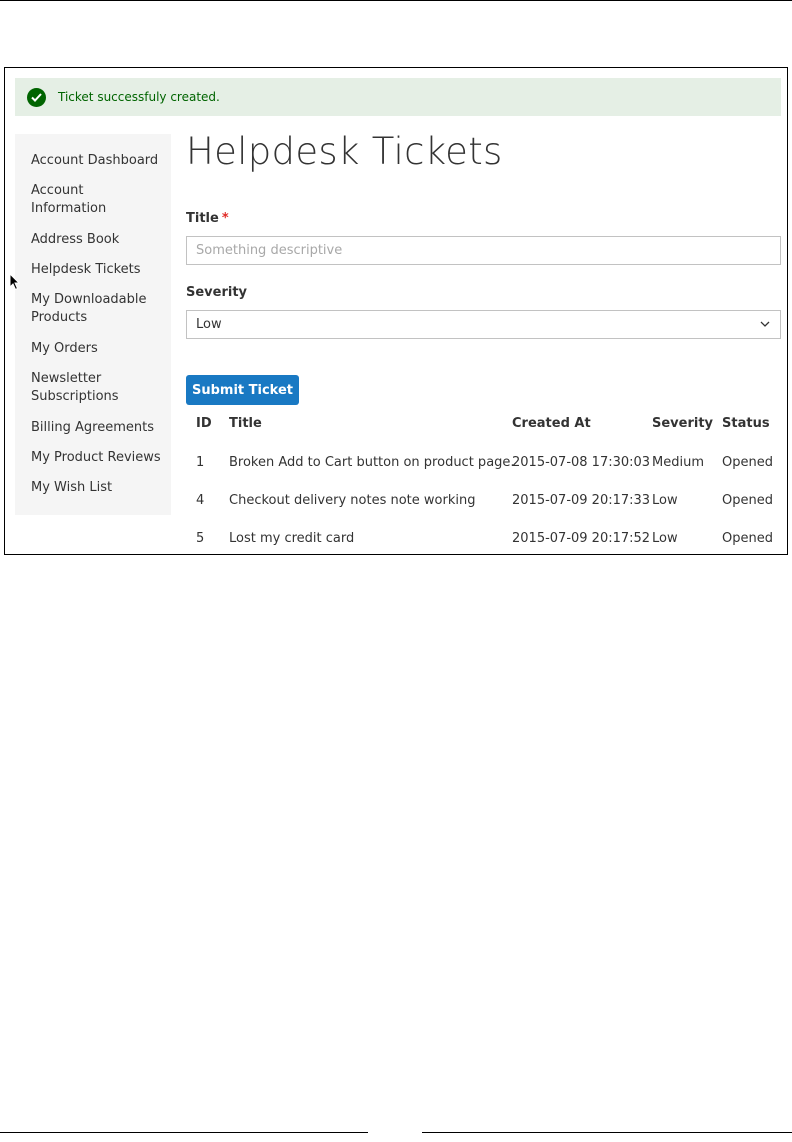  What do you see at coordinates (202, 218) in the screenshot?
I see `title-label-text: Title` at bounding box center [202, 218].